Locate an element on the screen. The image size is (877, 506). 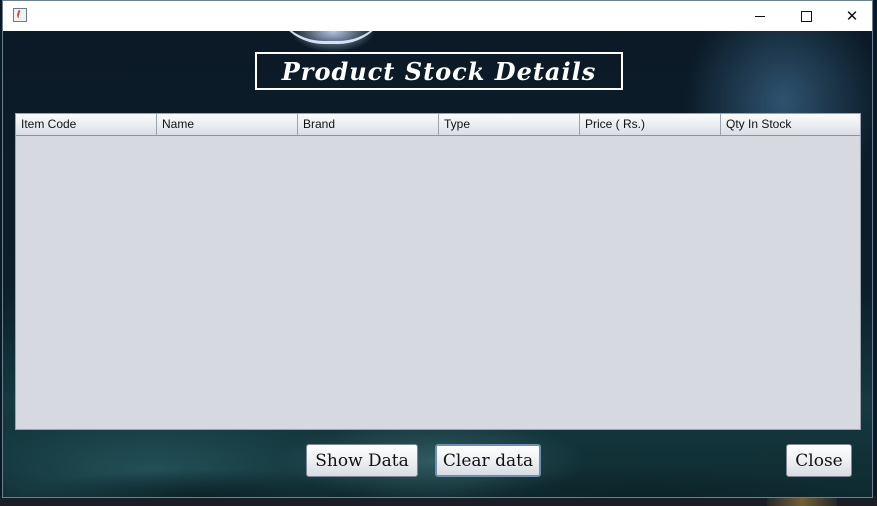
java-app-icon is located at coordinates (20, 15).